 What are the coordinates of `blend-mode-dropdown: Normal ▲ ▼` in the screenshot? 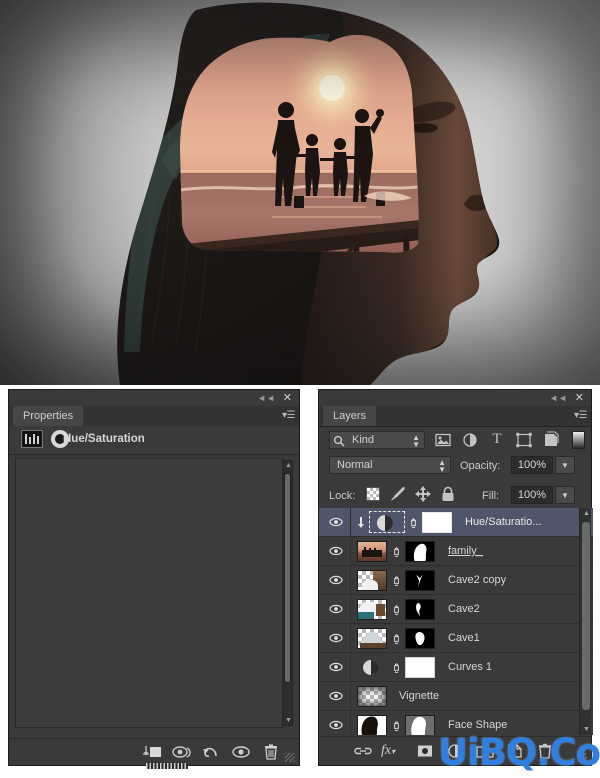 It's located at (390, 465).